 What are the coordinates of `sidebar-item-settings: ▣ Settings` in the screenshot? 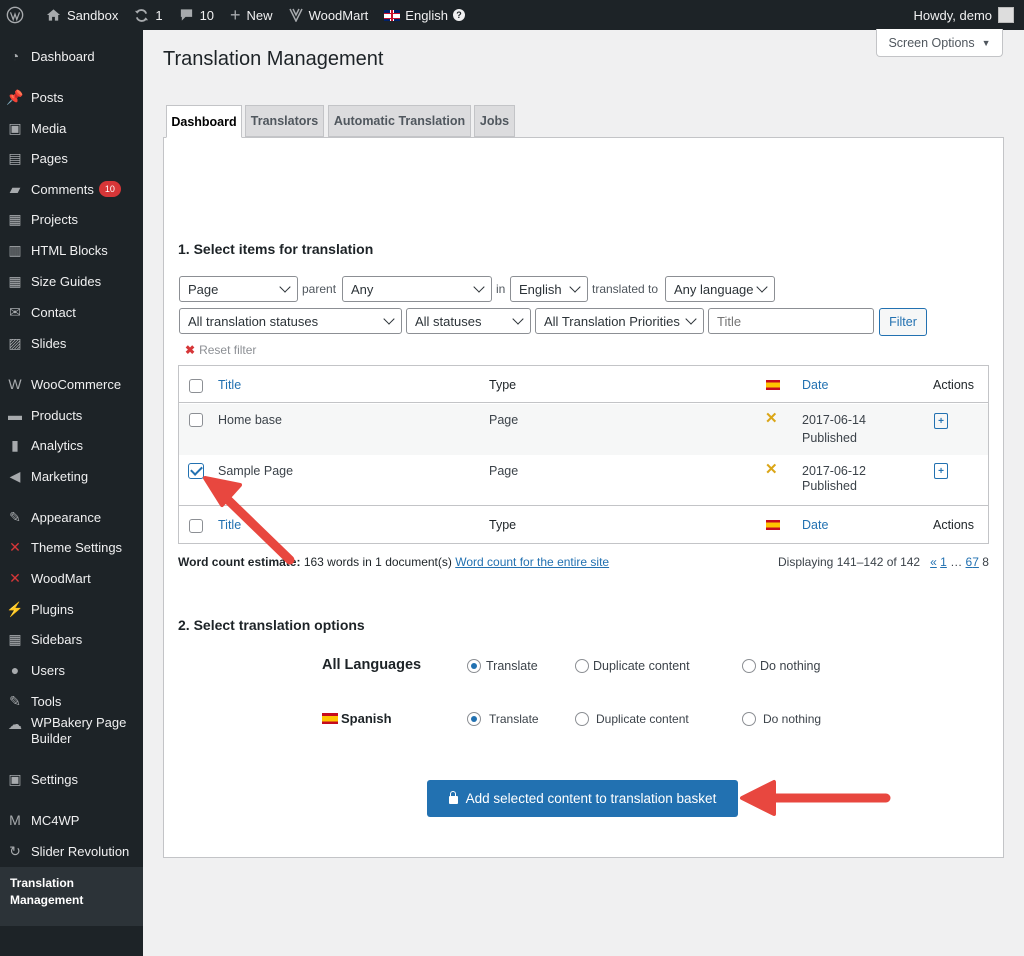 It's located at (71, 779).